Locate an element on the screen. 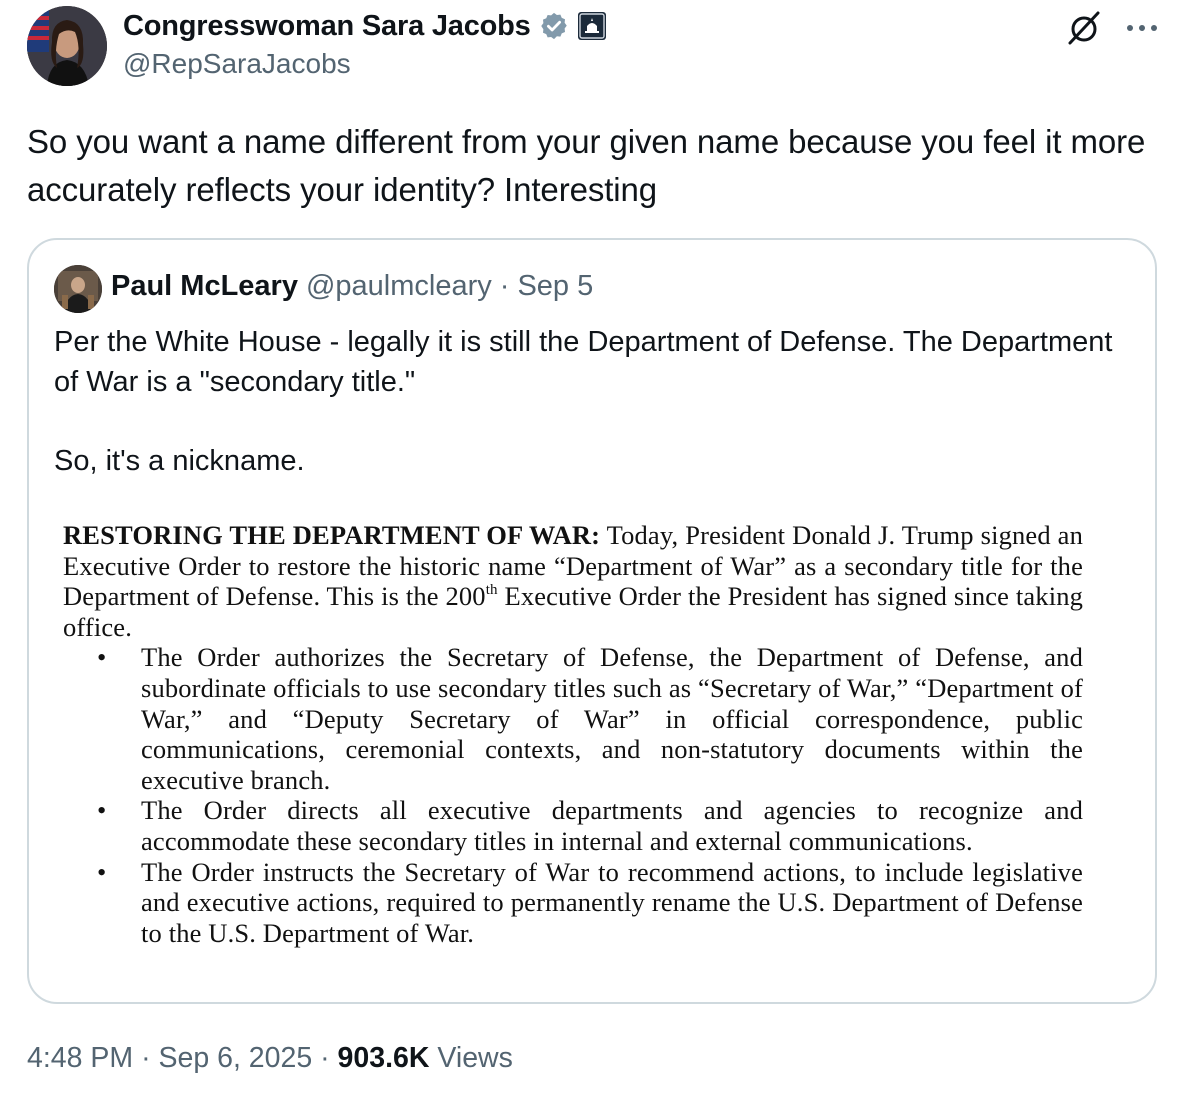  tweet-actions is located at coordinates (1113, 28).